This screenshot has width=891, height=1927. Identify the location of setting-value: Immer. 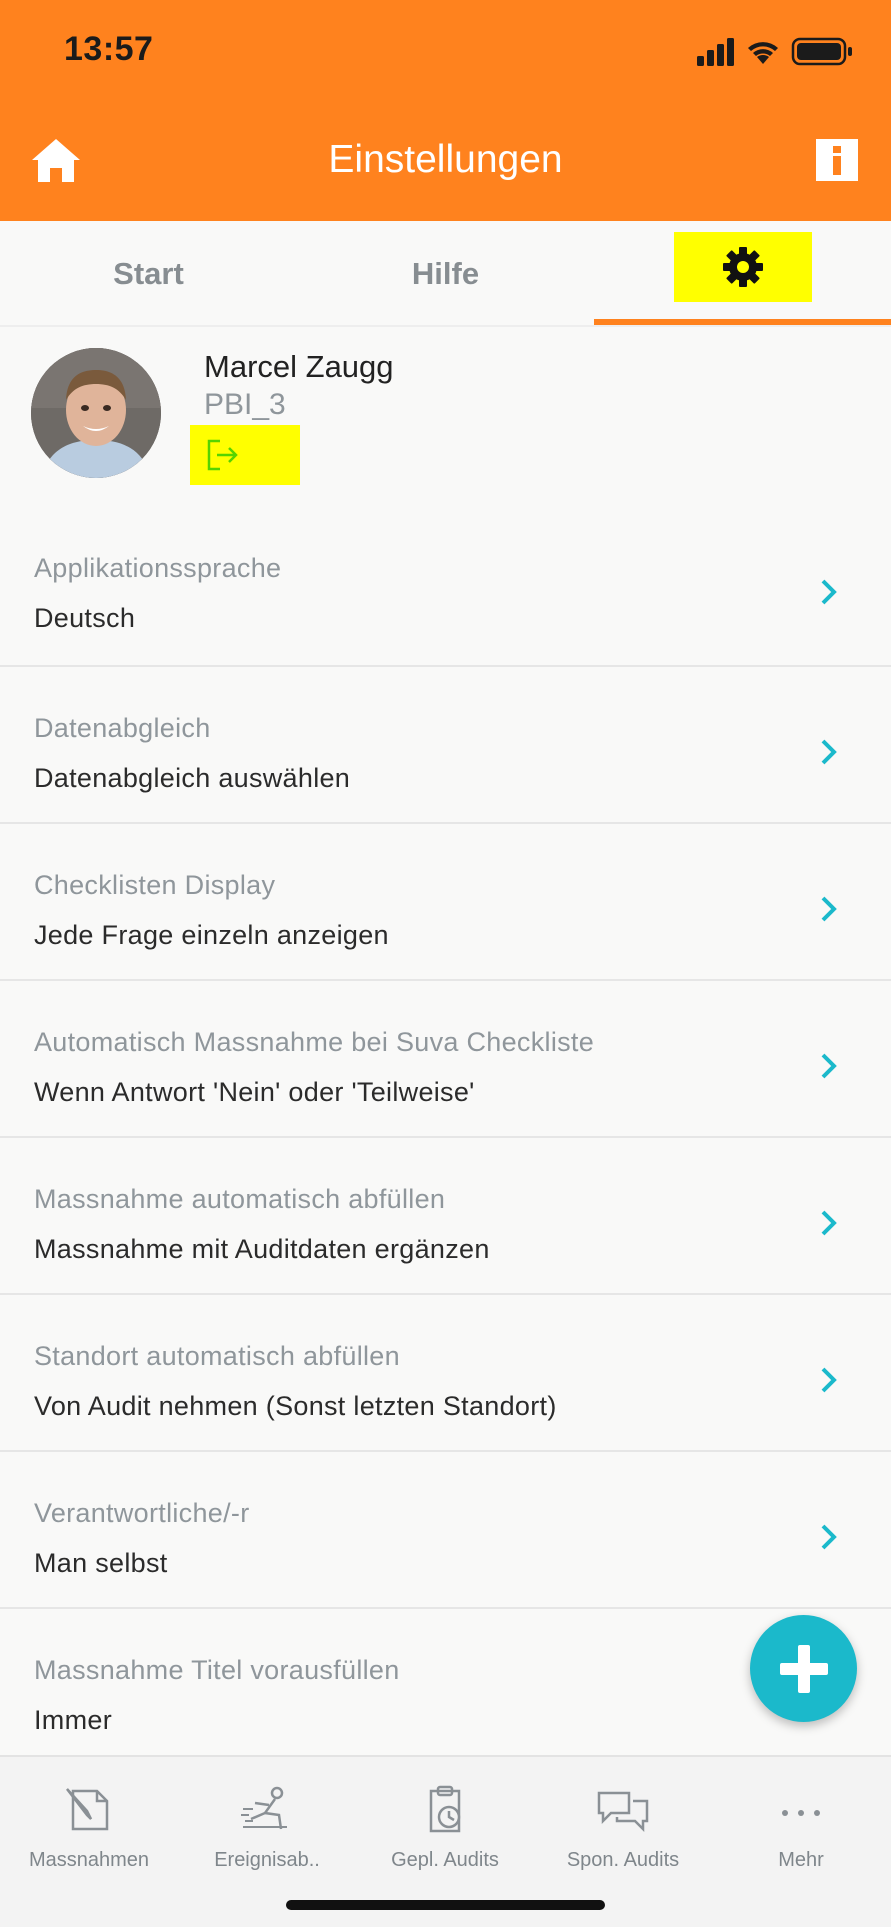
(73, 1720).